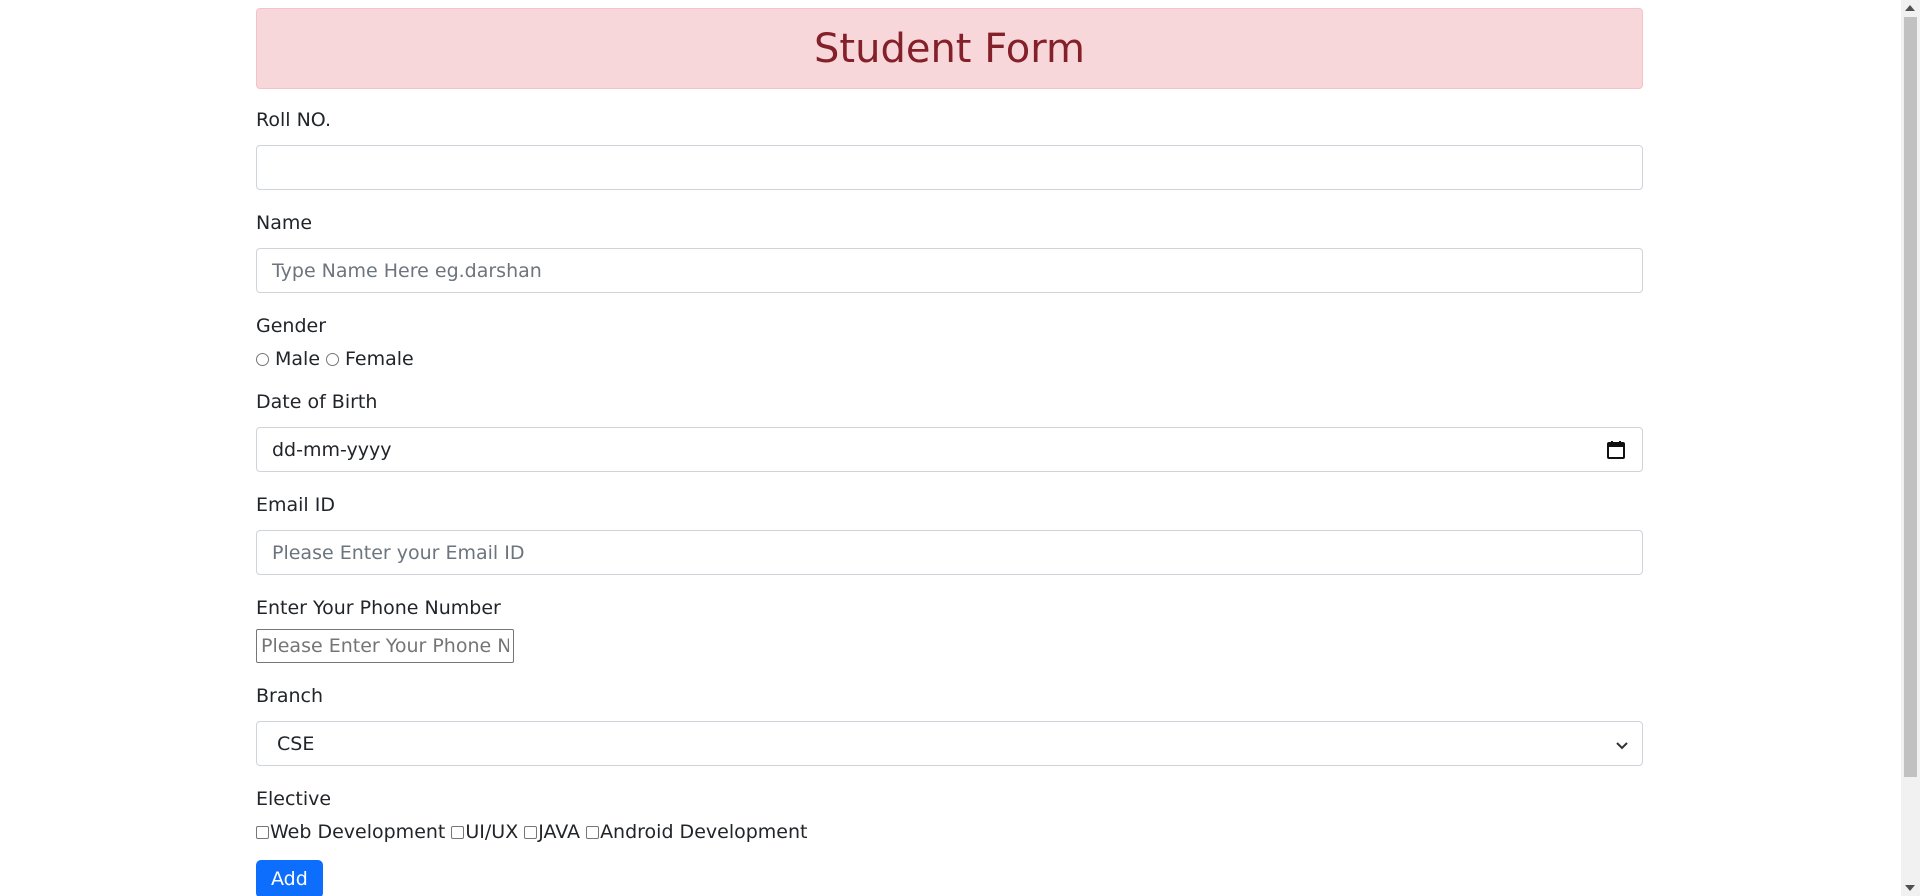 The height and width of the screenshot is (896, 1920). Describe the element at coordinates (949, 743) in the screenshot. I see `branch-select: CSE` at that location.